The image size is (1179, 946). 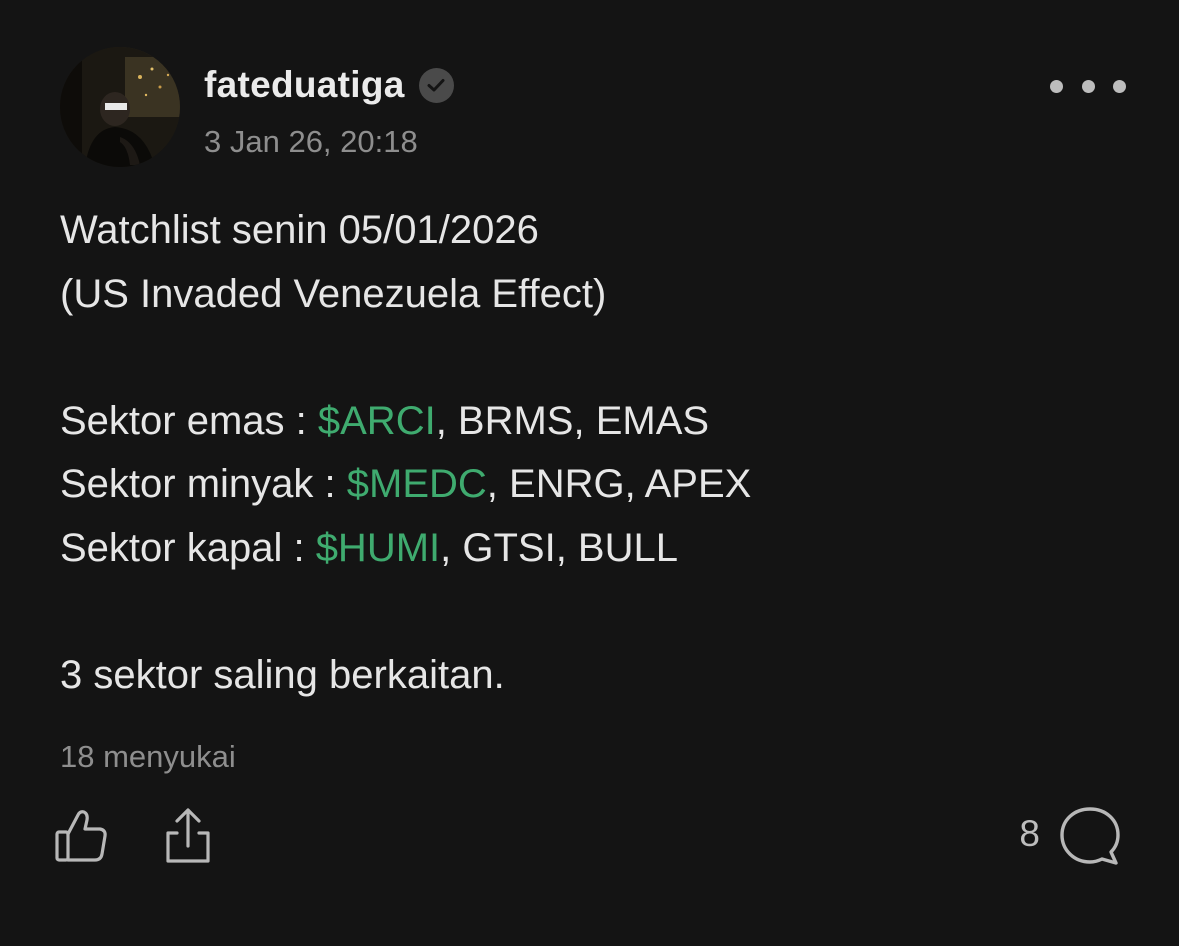 I want to click on sector-line-gold: Sektor emas : $ARCI, BRMS, EMAS, so click(x=590, y=422).